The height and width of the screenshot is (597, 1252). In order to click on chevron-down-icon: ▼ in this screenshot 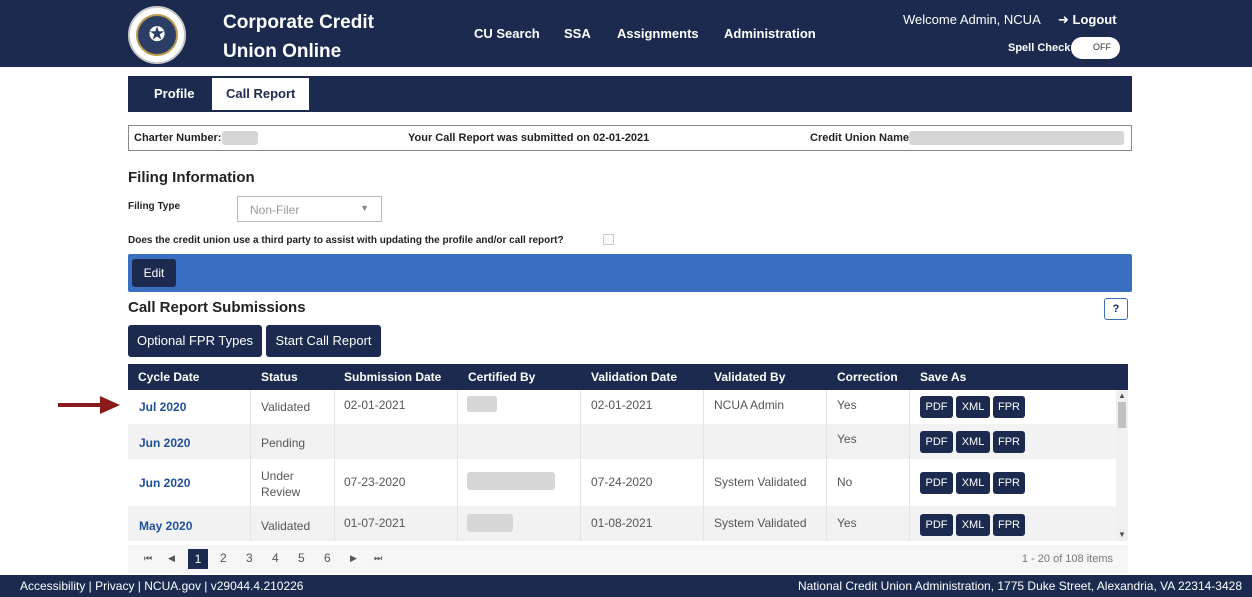, I will do `click(364, 208)`.